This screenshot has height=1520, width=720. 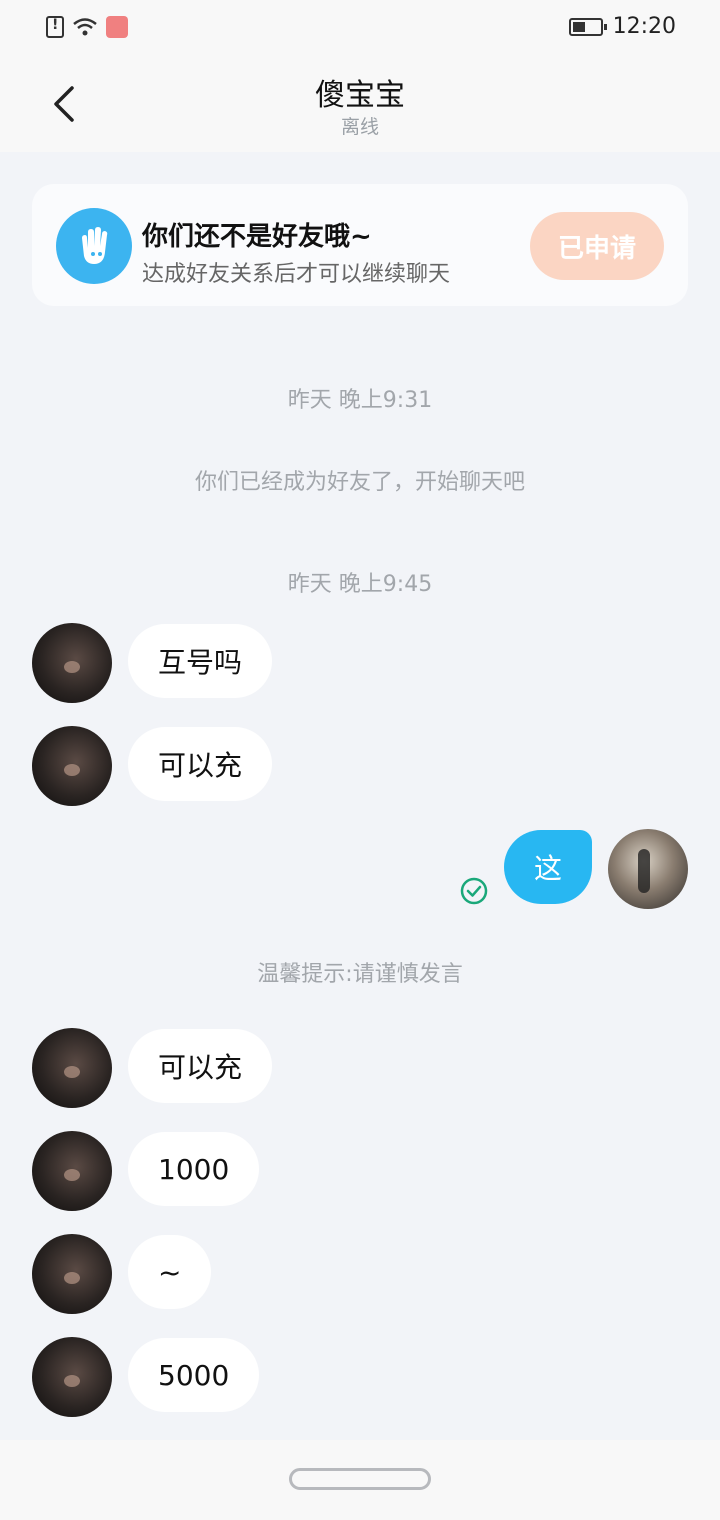 What do you see at coordinates (597, 246) in the screenshot?
I see `applied-button: 已申请` at bounding box center [597, 246].